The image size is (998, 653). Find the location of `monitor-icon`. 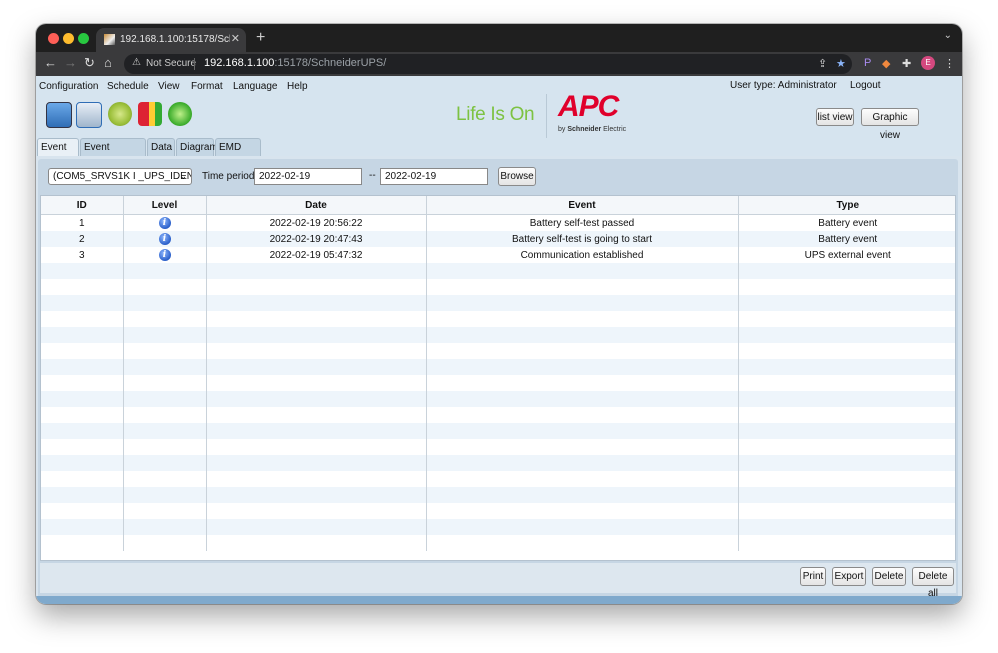

monitor-icon is located at coordinates (59, 115).